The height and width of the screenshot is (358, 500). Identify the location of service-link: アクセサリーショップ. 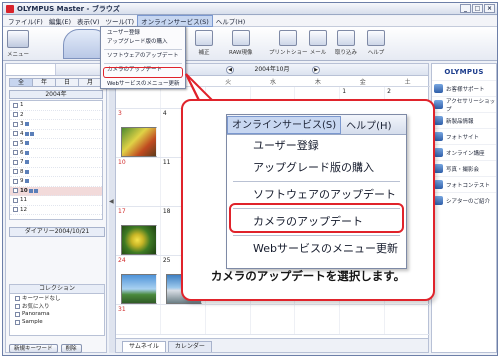
(464, 104).